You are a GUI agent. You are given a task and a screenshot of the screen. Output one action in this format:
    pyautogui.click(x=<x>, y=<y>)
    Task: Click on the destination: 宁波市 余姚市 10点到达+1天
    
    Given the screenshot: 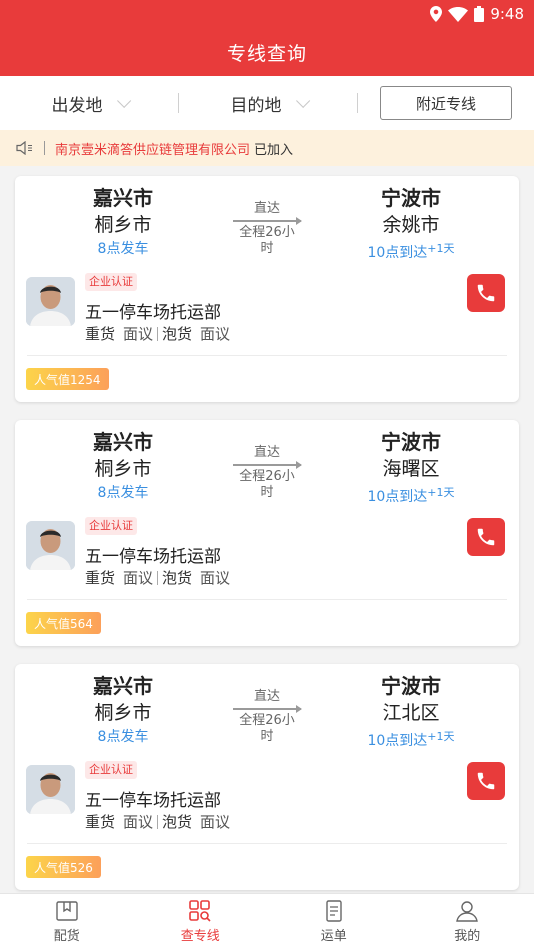 What is the action you would take?
    pyautogui.click(x=411, y=224)
    